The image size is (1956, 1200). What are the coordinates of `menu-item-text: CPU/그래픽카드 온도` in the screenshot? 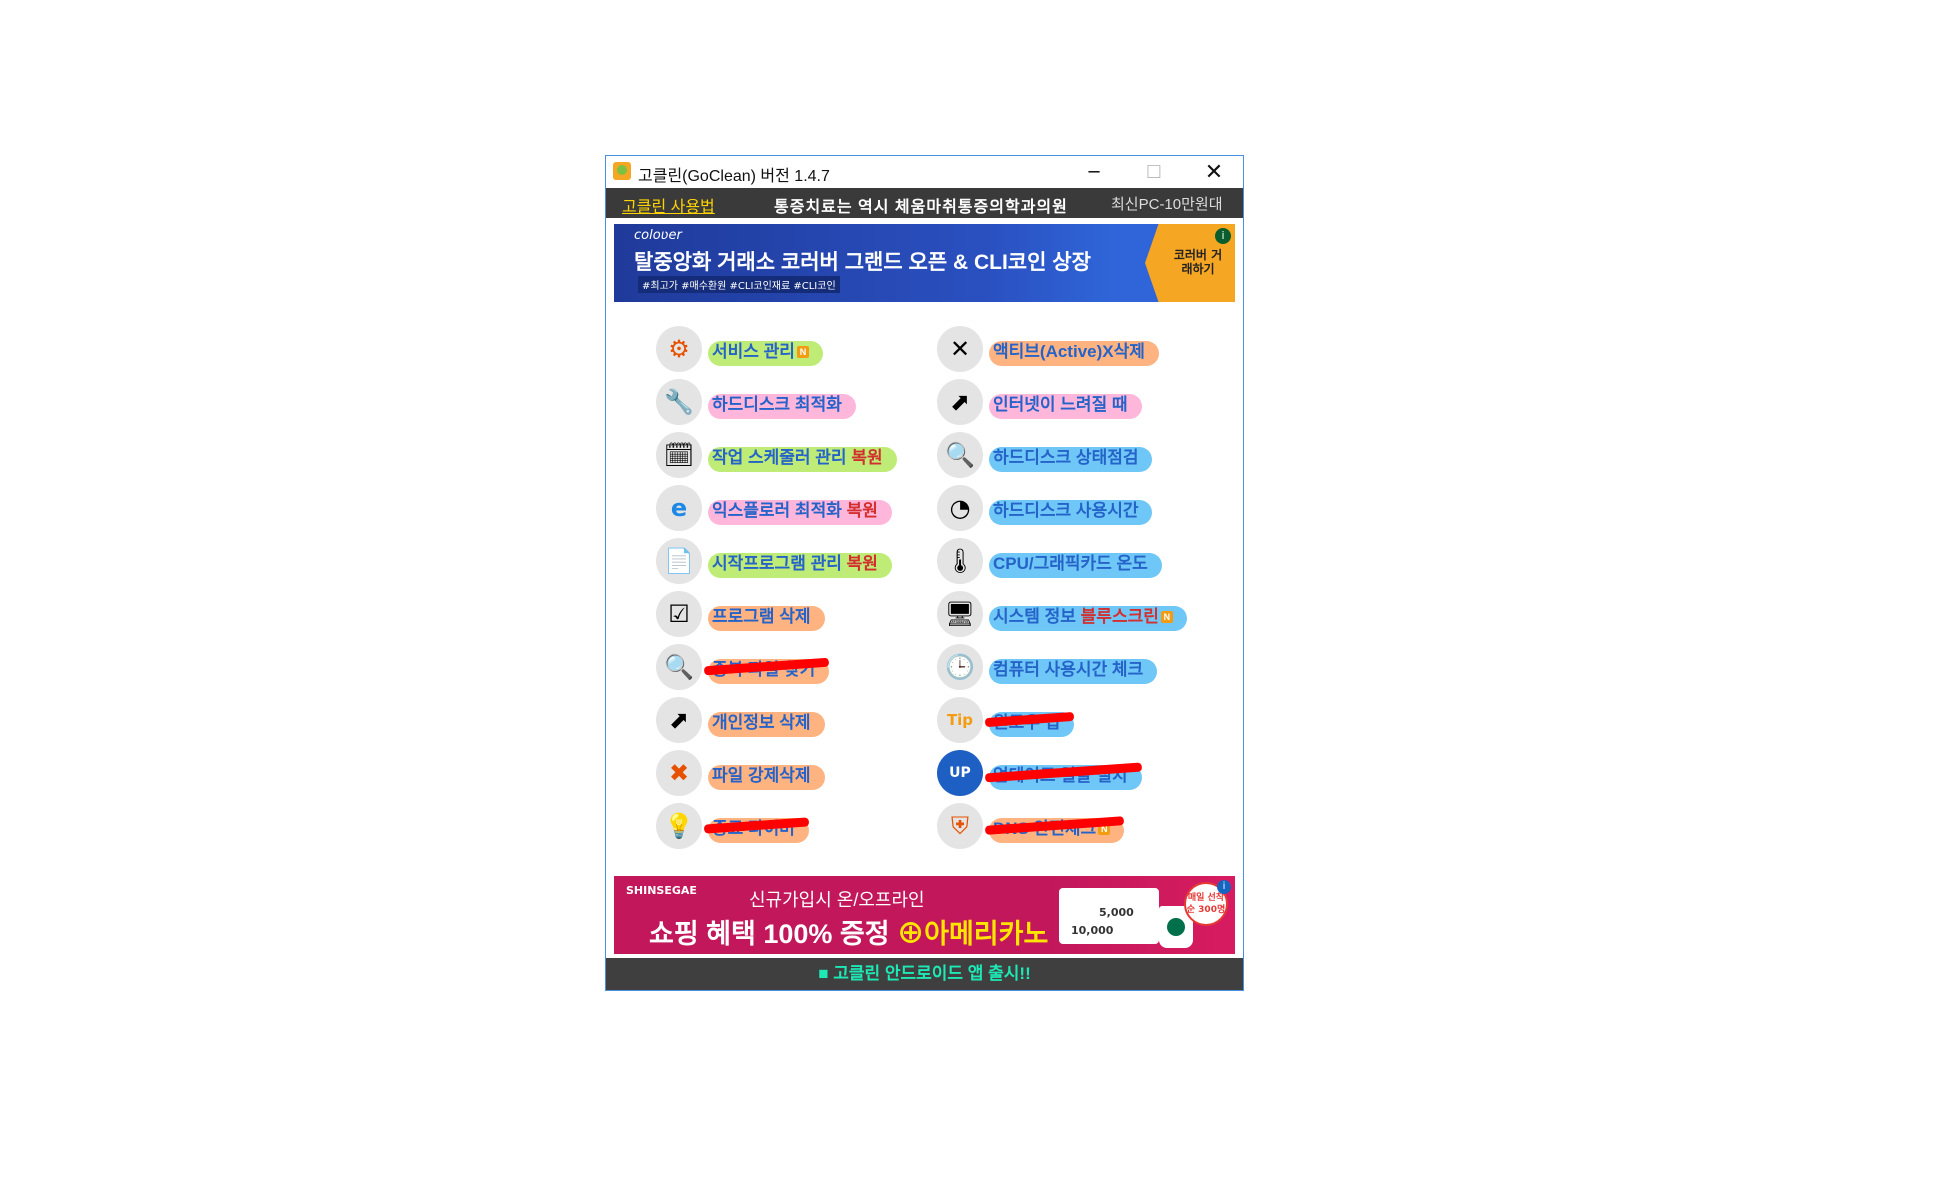 It's located at (1070, 563).